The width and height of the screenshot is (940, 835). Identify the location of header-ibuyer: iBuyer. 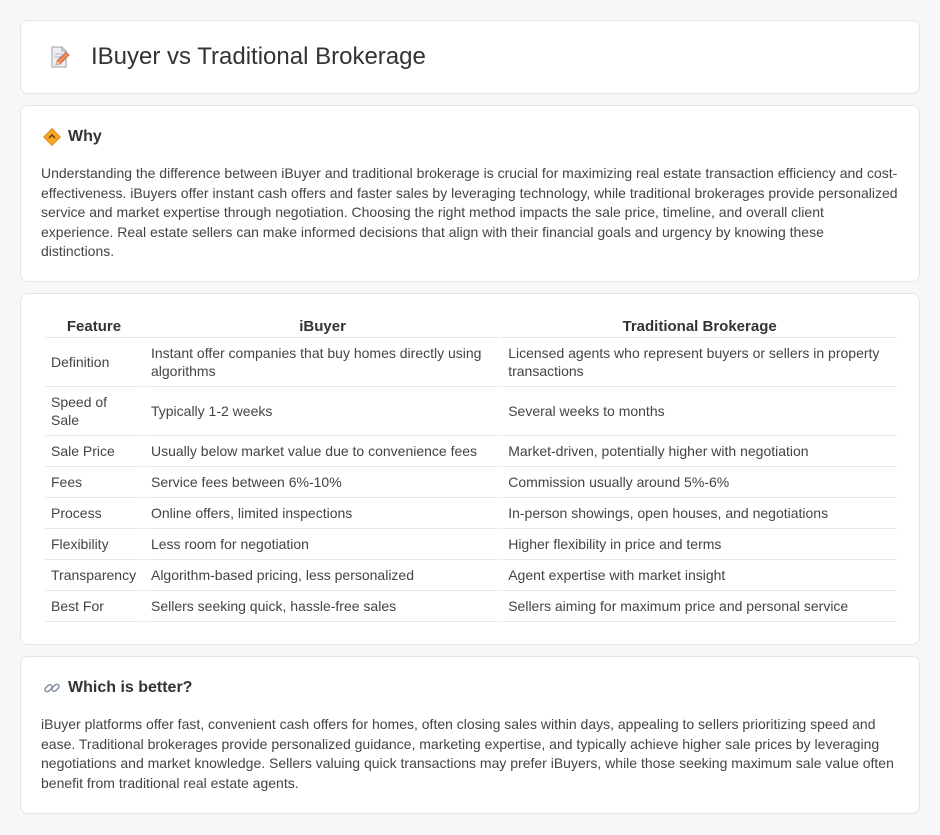
(322, 327).